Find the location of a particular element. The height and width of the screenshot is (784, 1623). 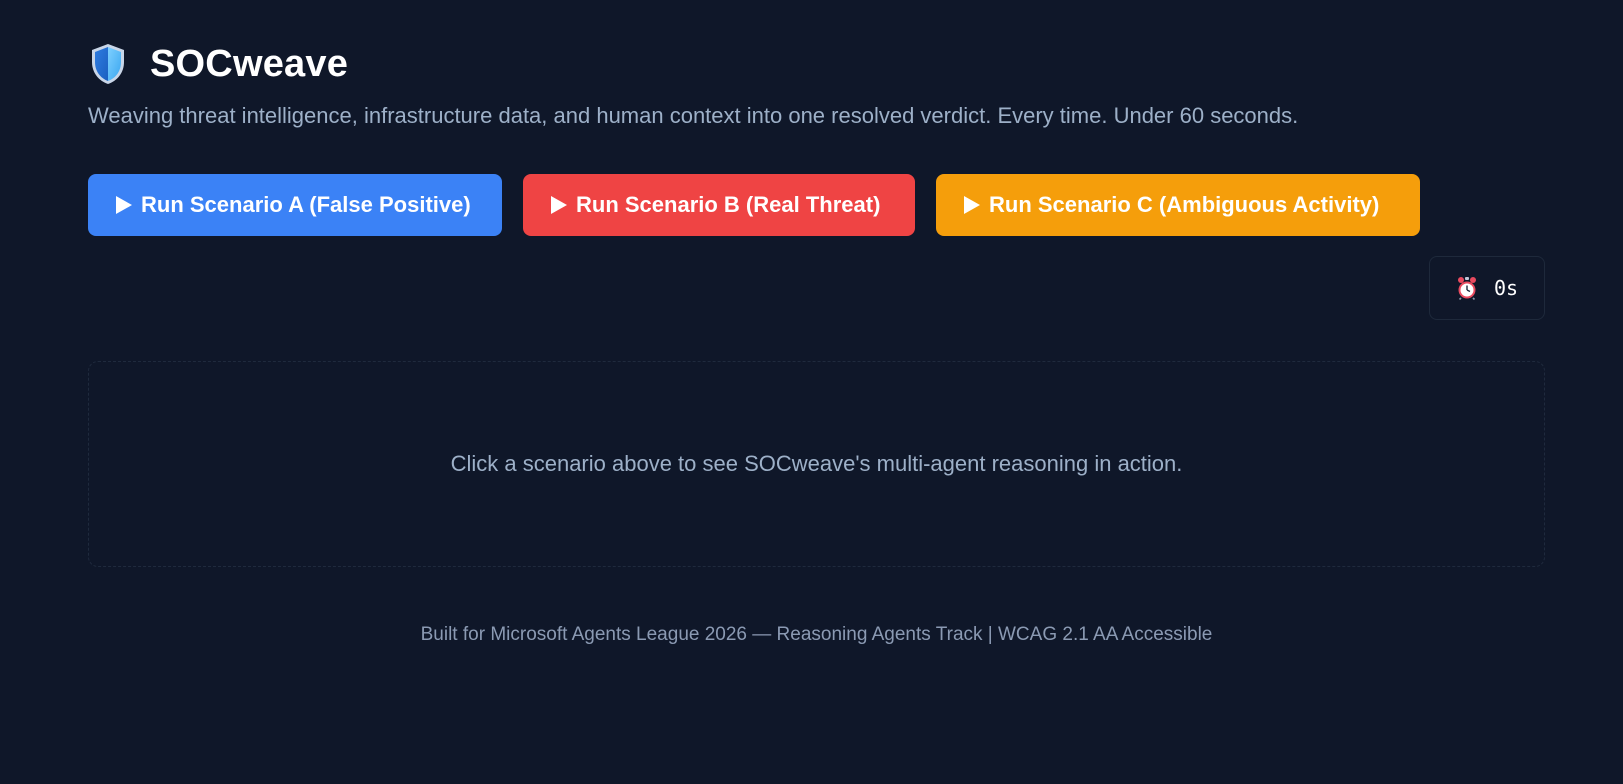

run-scenario-a-button: Run Scenario A (False Positive) is located at coordinates (295, 205).